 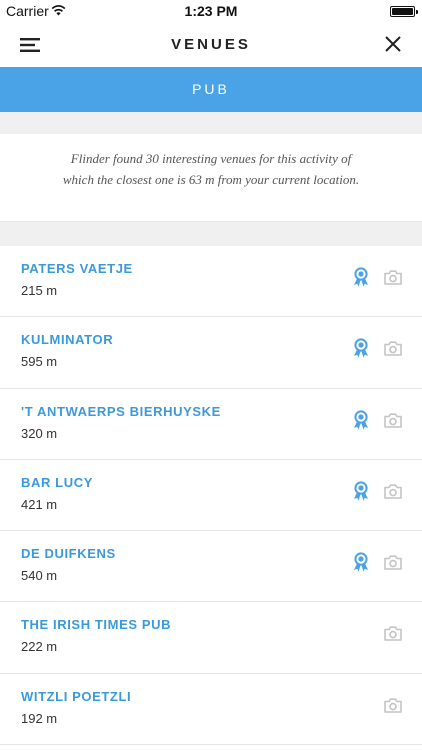 What do you see at coordinates (39, 504) in the screenshot?
I see `venue-distance: 421 m` at bounding box center [39, 504].